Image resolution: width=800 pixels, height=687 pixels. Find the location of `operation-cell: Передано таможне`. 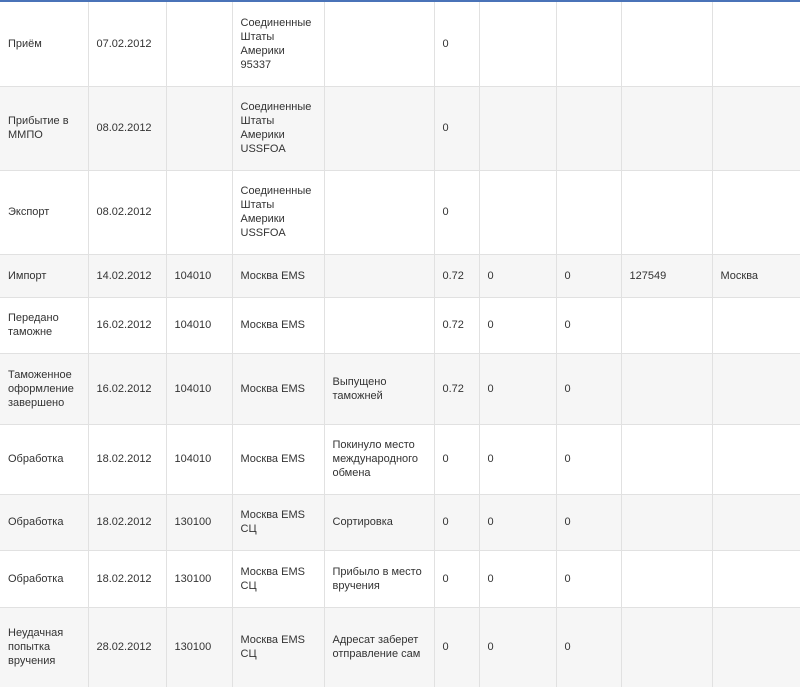

operation-cell: Передано таможне is located at coordinates (44, 325).